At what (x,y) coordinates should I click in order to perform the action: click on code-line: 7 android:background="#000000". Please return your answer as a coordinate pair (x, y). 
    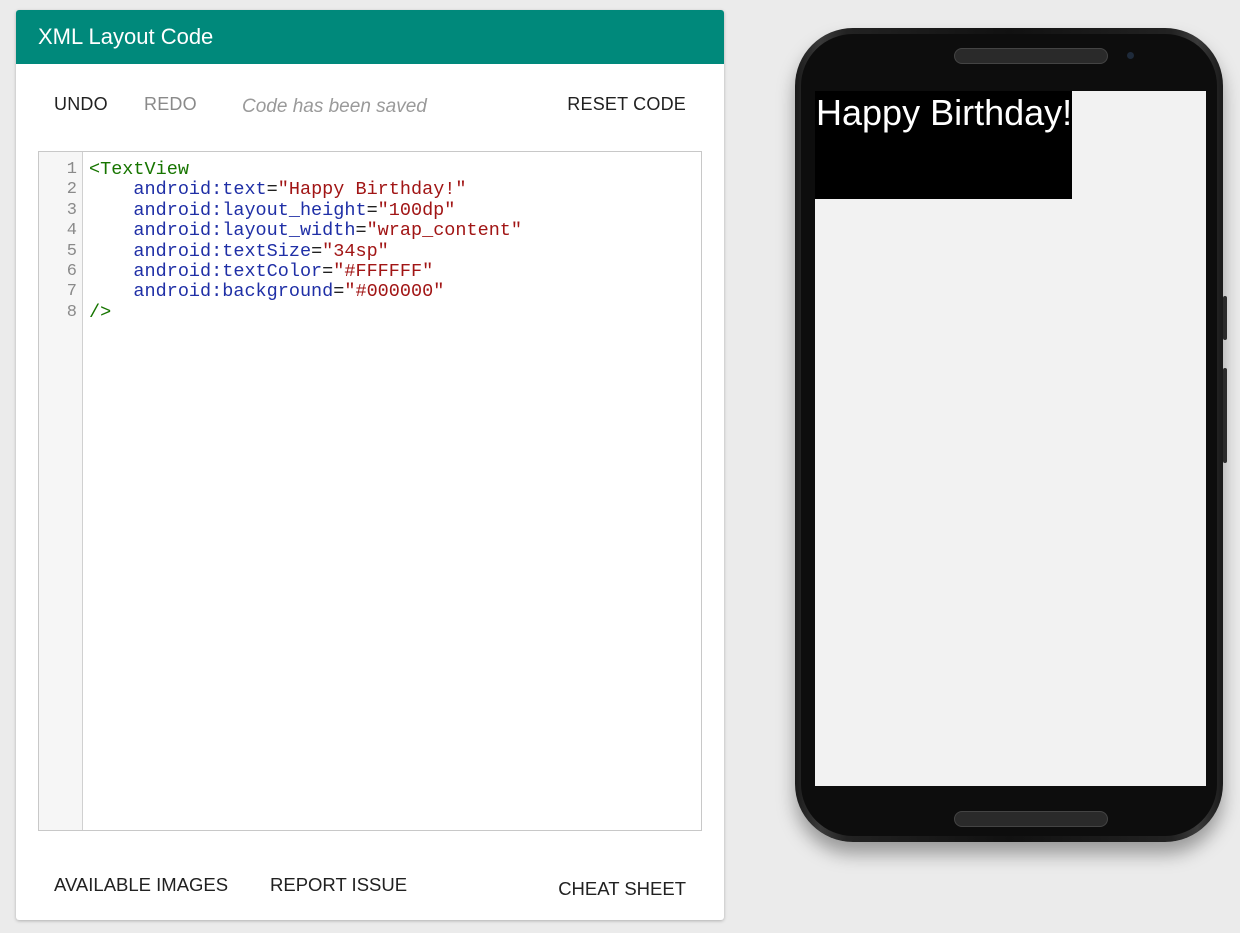
    Looking at the image, I should click on (370, 292).